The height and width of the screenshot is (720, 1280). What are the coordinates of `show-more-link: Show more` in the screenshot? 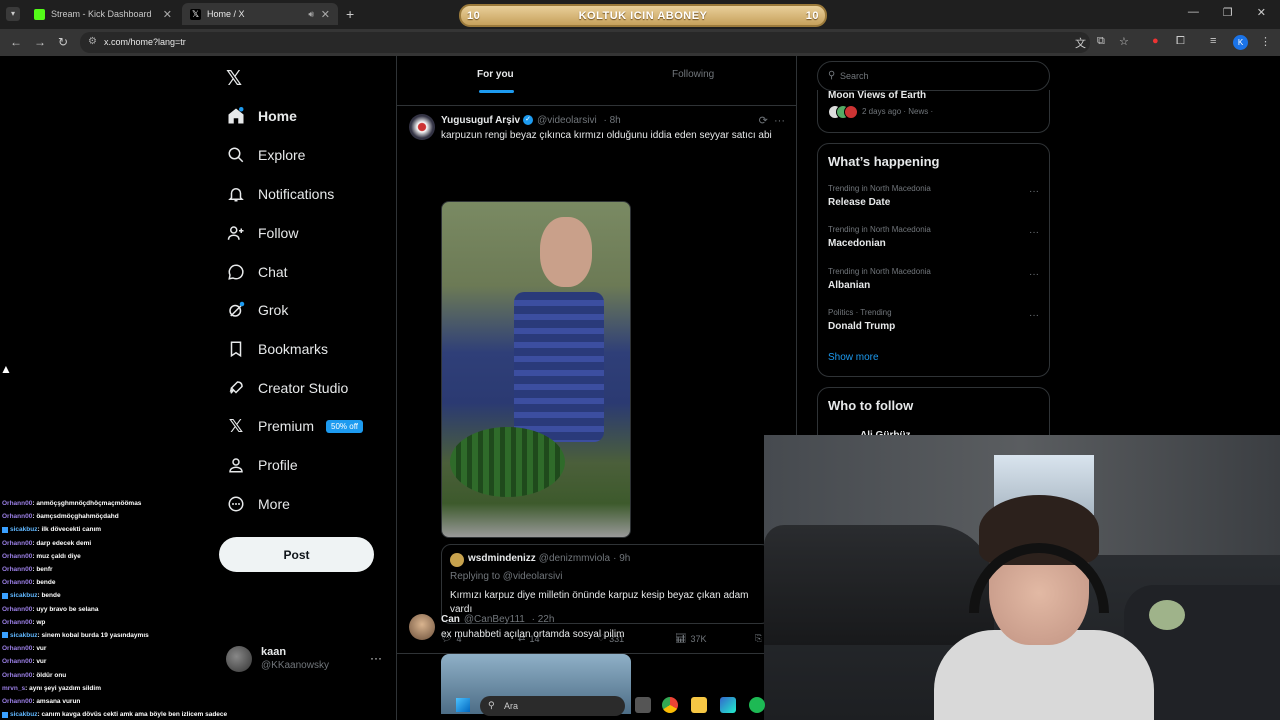 It's located at (853, 357).